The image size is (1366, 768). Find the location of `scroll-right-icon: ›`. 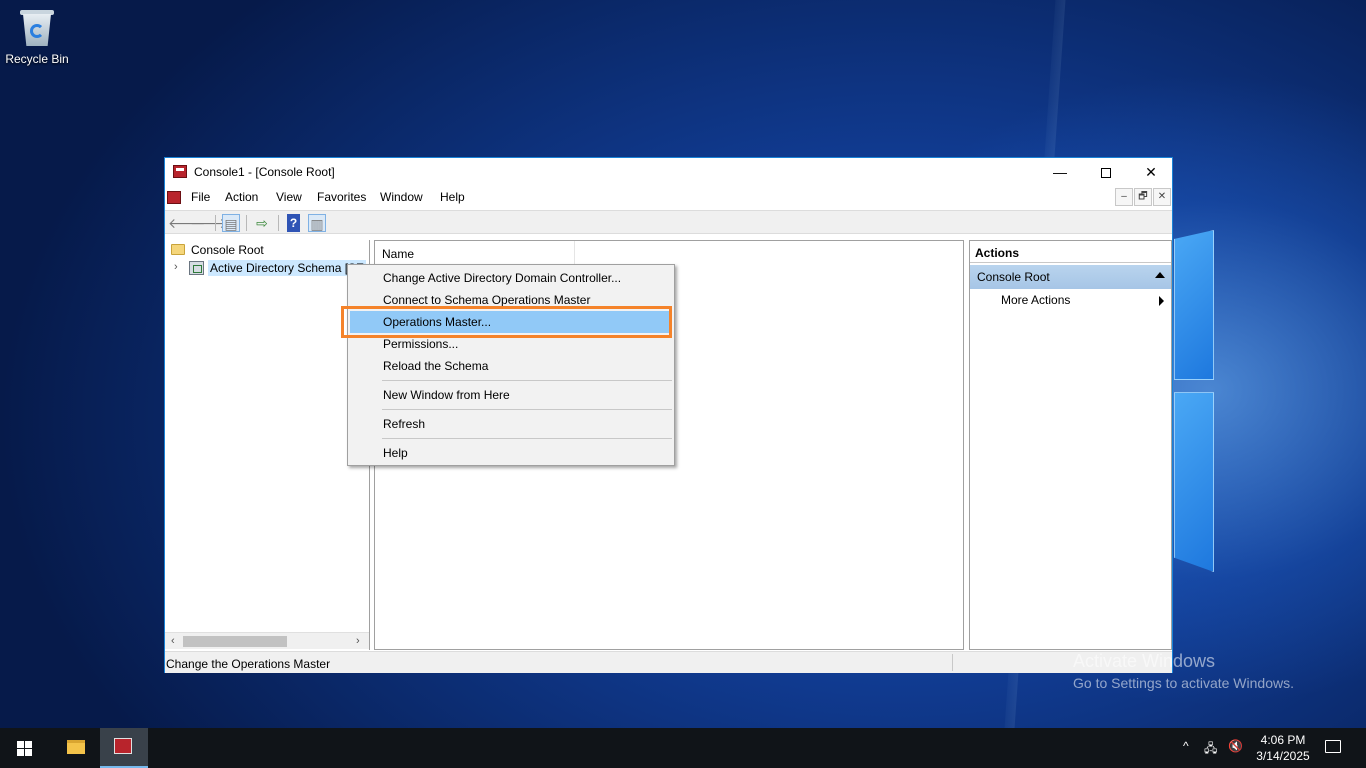

scroll-right-icon: › is located at coordinates (358, 641).